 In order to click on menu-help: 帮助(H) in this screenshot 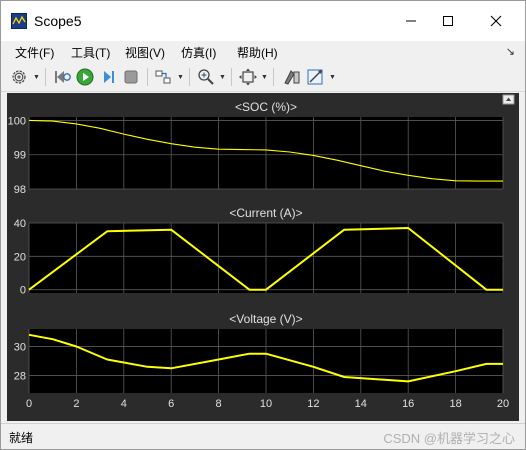, I will do `click(257, 52)`.